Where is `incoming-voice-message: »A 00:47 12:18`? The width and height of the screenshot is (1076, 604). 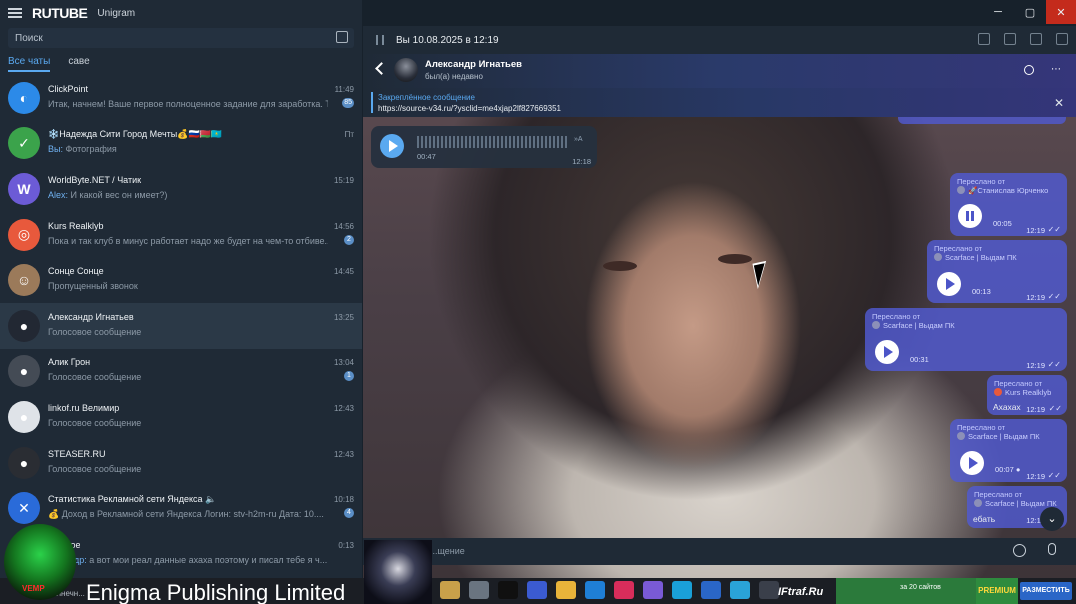
incoming-voice-message: »A 00:47 12:18 is located at coordinates (484, 147).